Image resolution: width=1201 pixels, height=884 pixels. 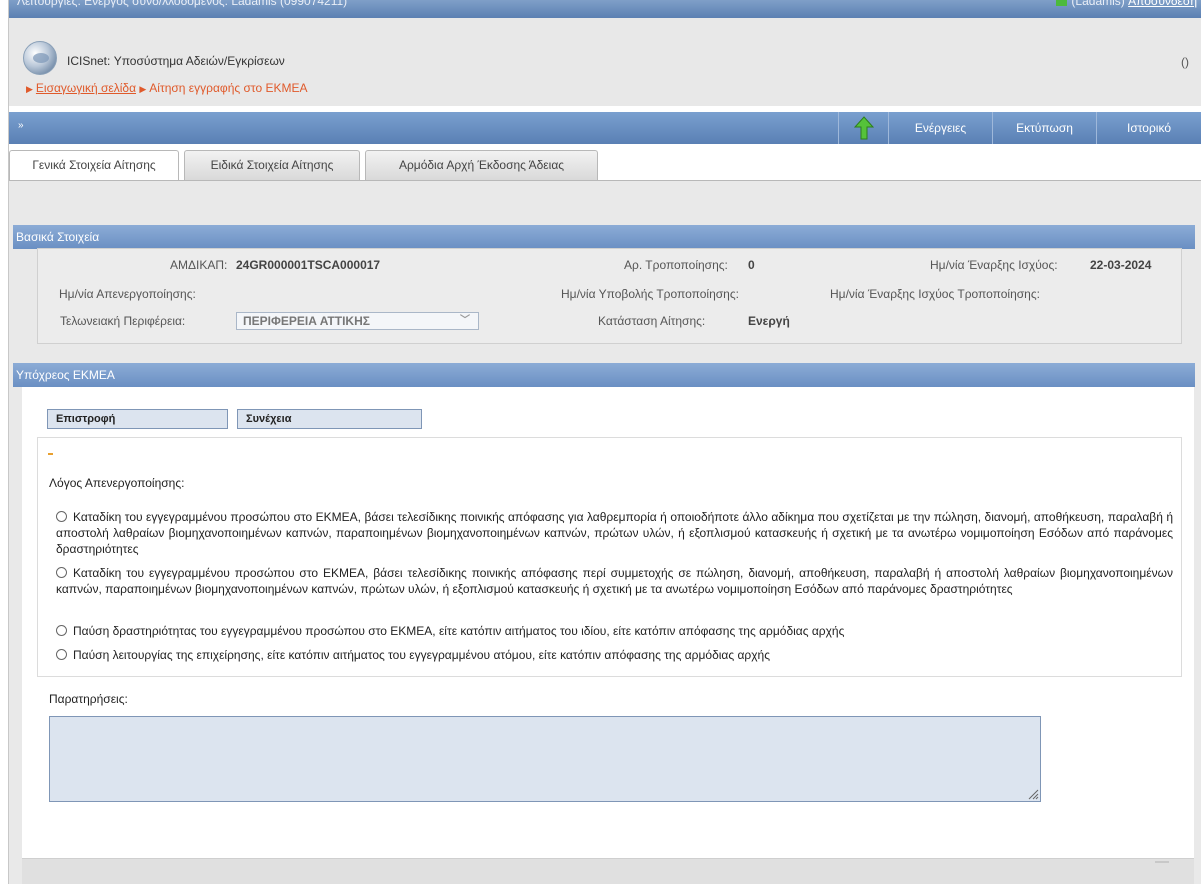 I want to click on green-up-arrow-icon, so click(x=863, y=128).